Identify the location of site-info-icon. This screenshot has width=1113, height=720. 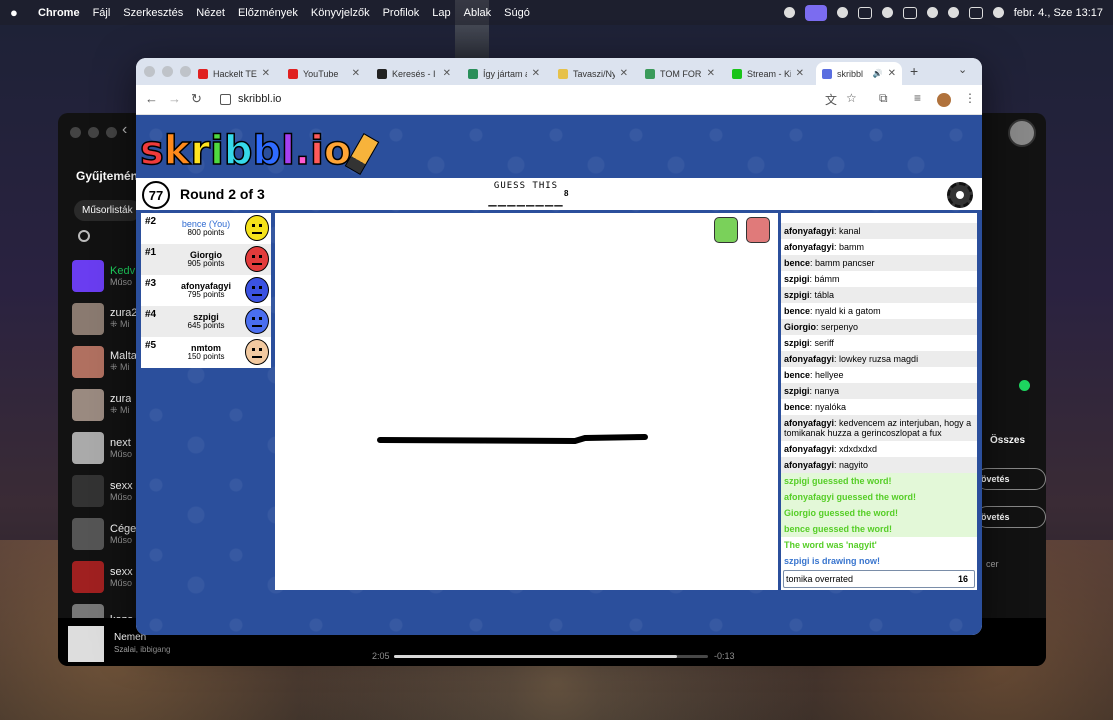
(225, 99).